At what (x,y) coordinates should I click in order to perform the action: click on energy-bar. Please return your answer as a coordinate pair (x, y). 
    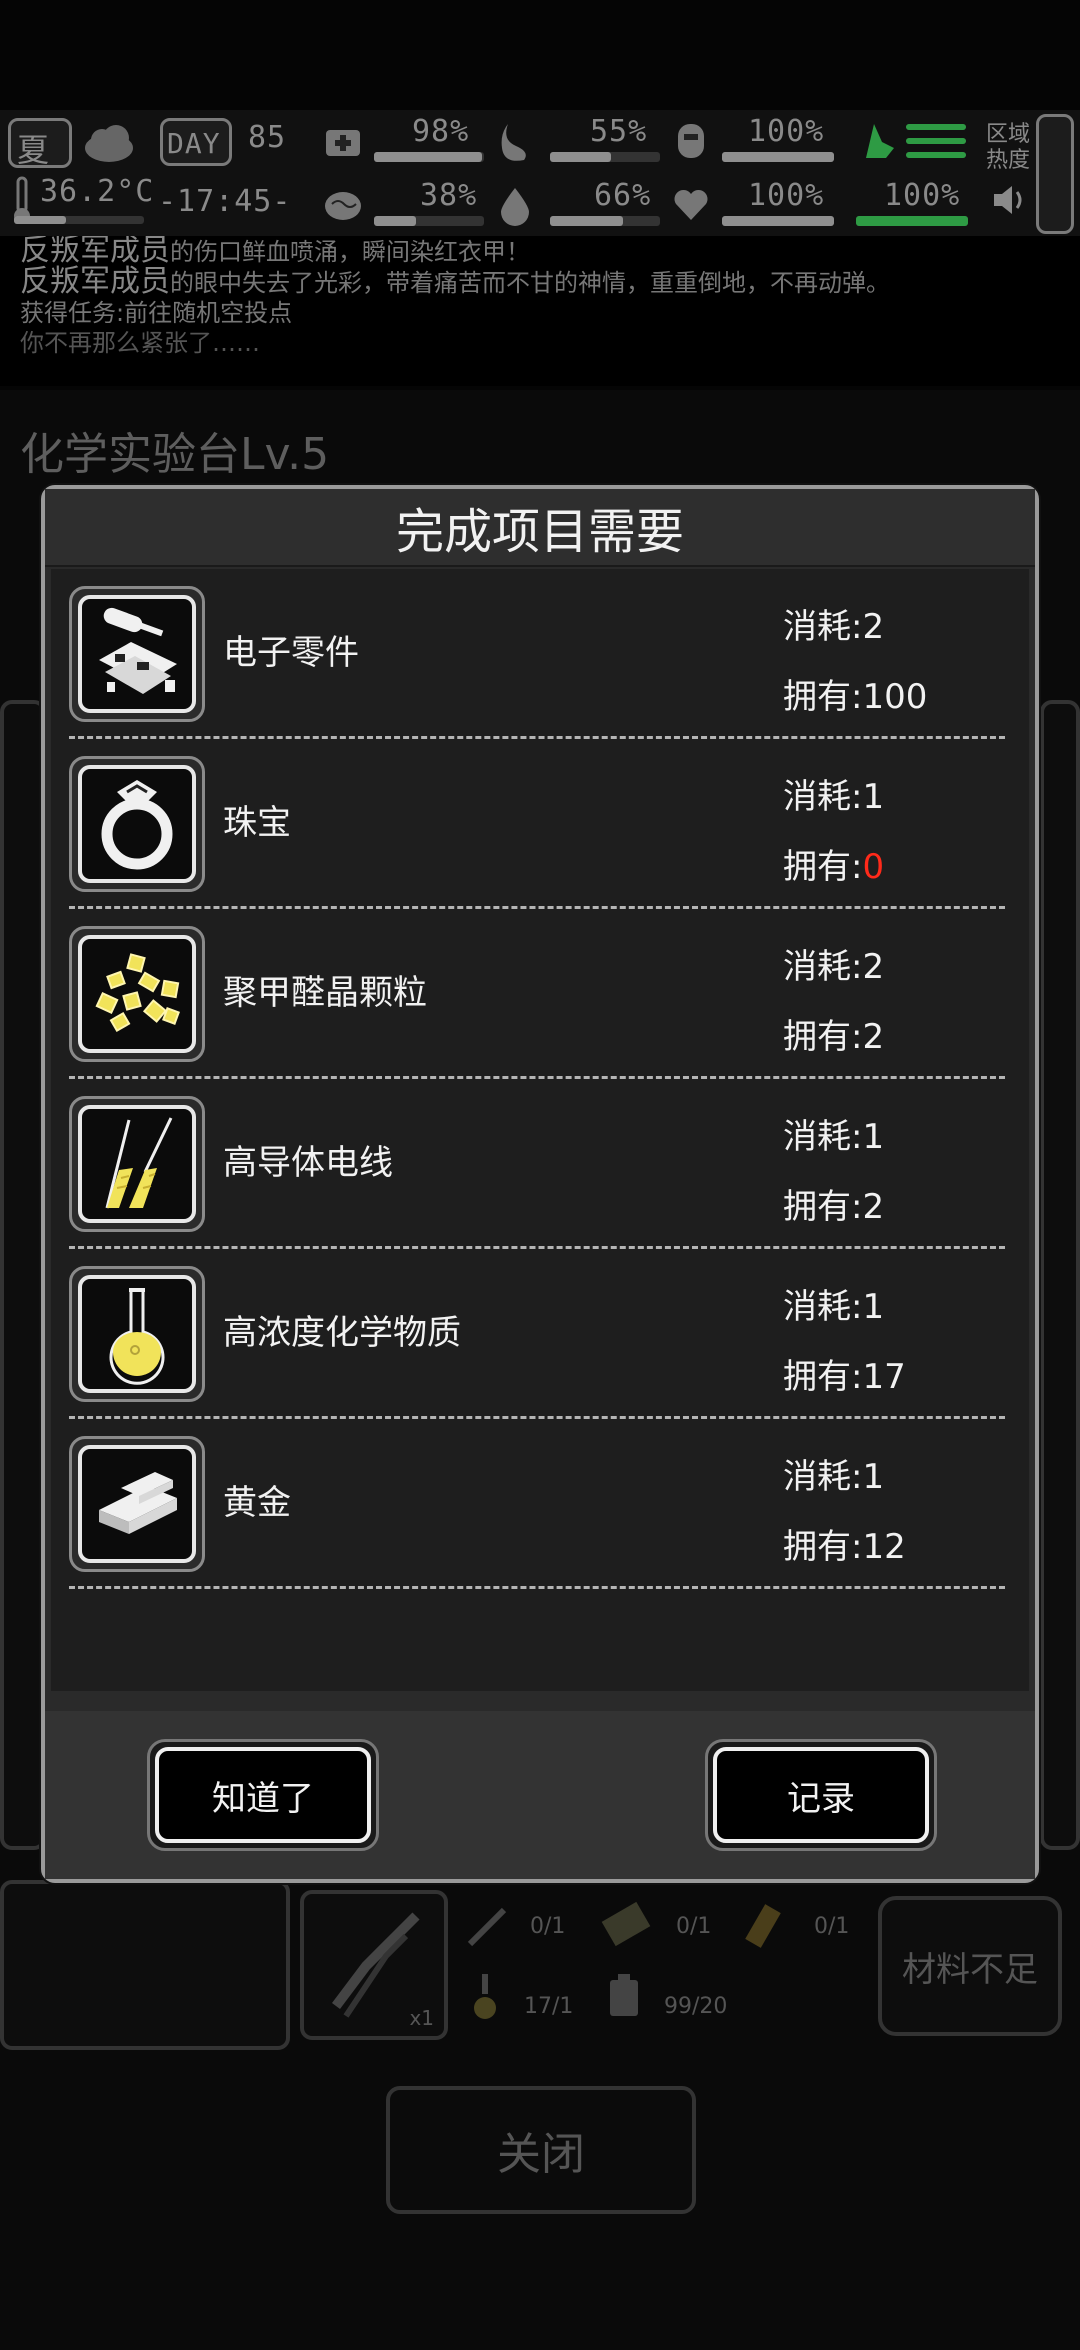
    Looking at the image, I should click on (912, 221).